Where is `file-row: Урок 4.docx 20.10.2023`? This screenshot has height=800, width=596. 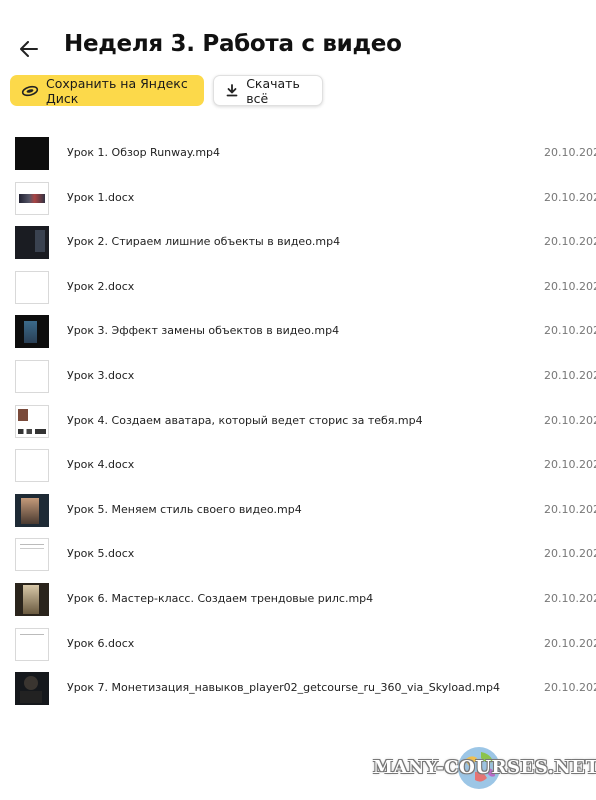 file-row: Урок 4.docx 20.10.2023 is located at coordinates (298, 465).